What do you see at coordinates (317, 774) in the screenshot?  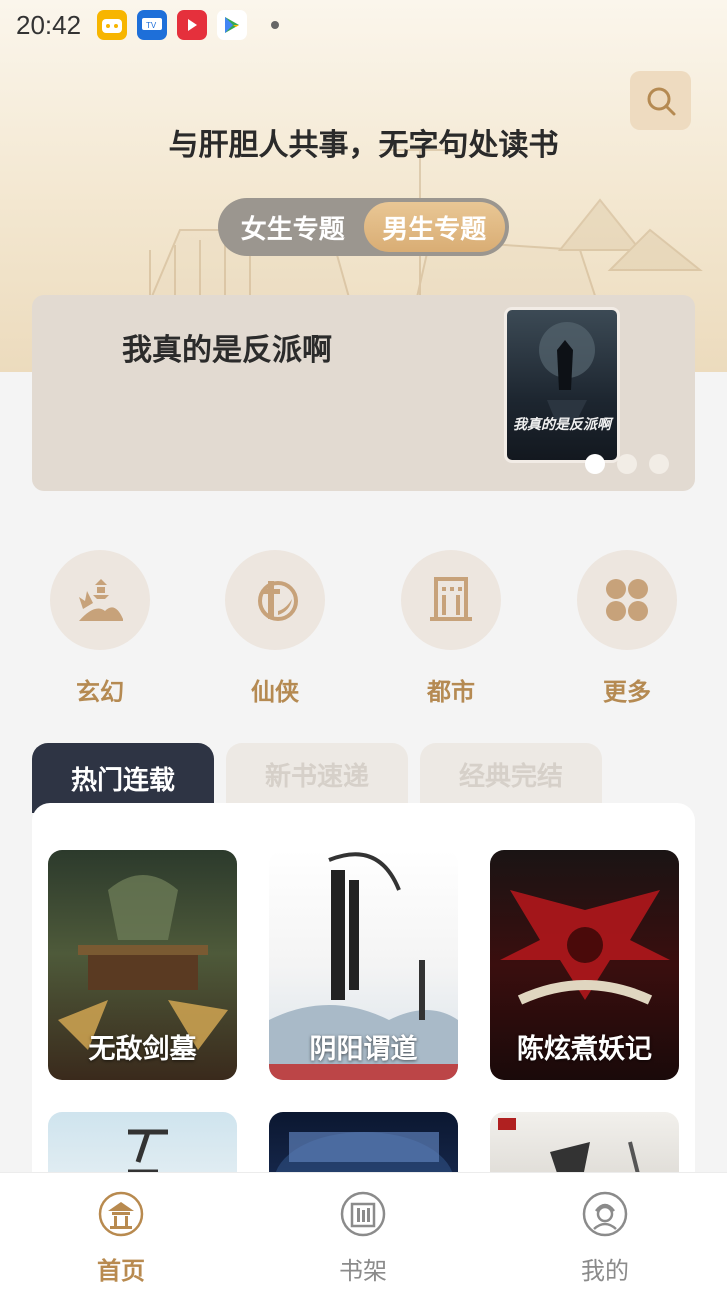 I see `tab-new-books: 新书速递` at bounding box center [317, 774].